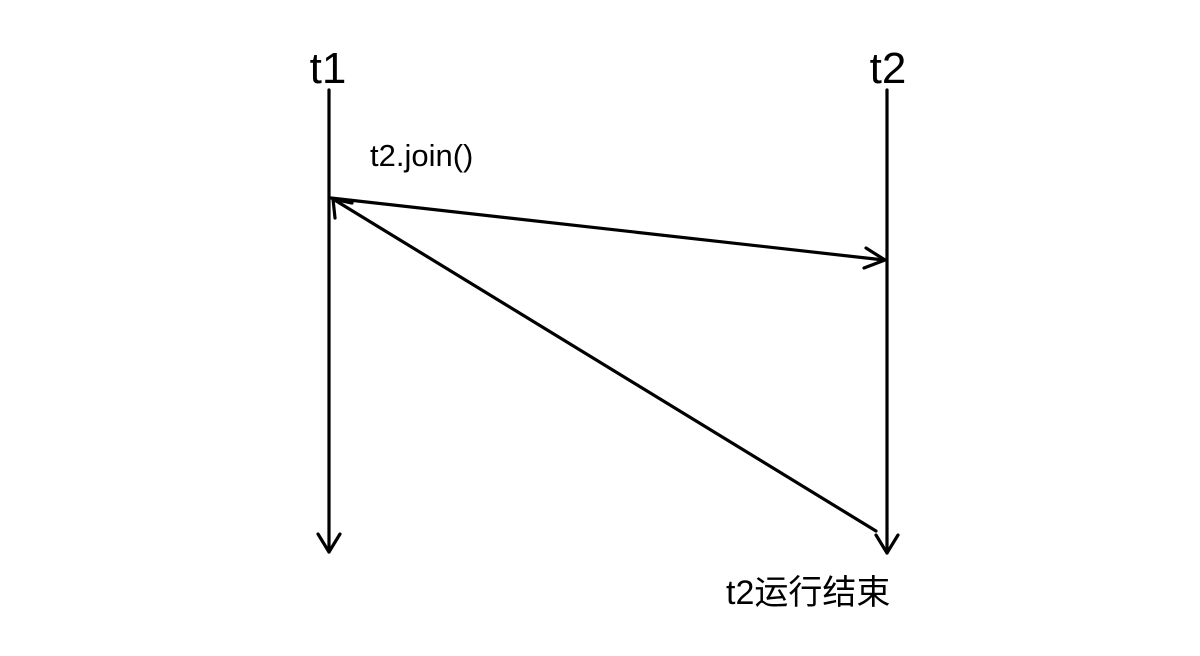  What do you see at coordinates (421, 155) in the screenshot?
I see `join-message-label: t2.join()` at bounding box center [421, 155].